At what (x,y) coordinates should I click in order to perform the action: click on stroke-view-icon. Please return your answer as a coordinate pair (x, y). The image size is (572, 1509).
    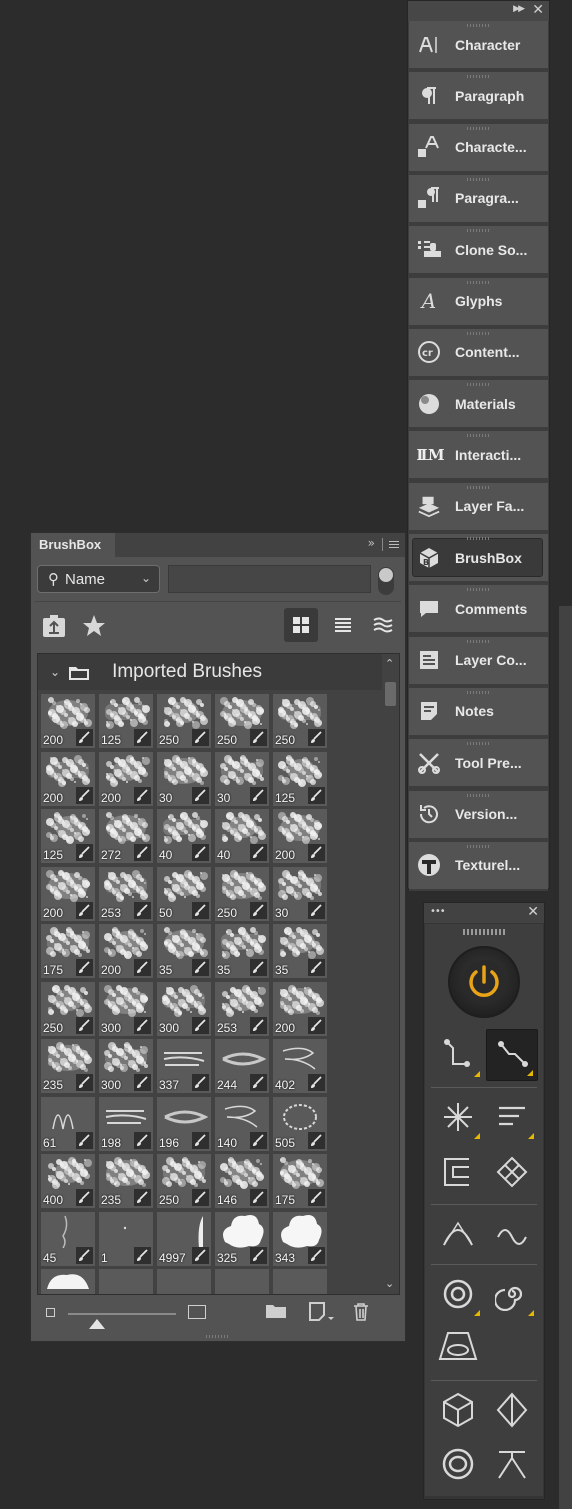
    Looking at the image, I should click on (383, 625).